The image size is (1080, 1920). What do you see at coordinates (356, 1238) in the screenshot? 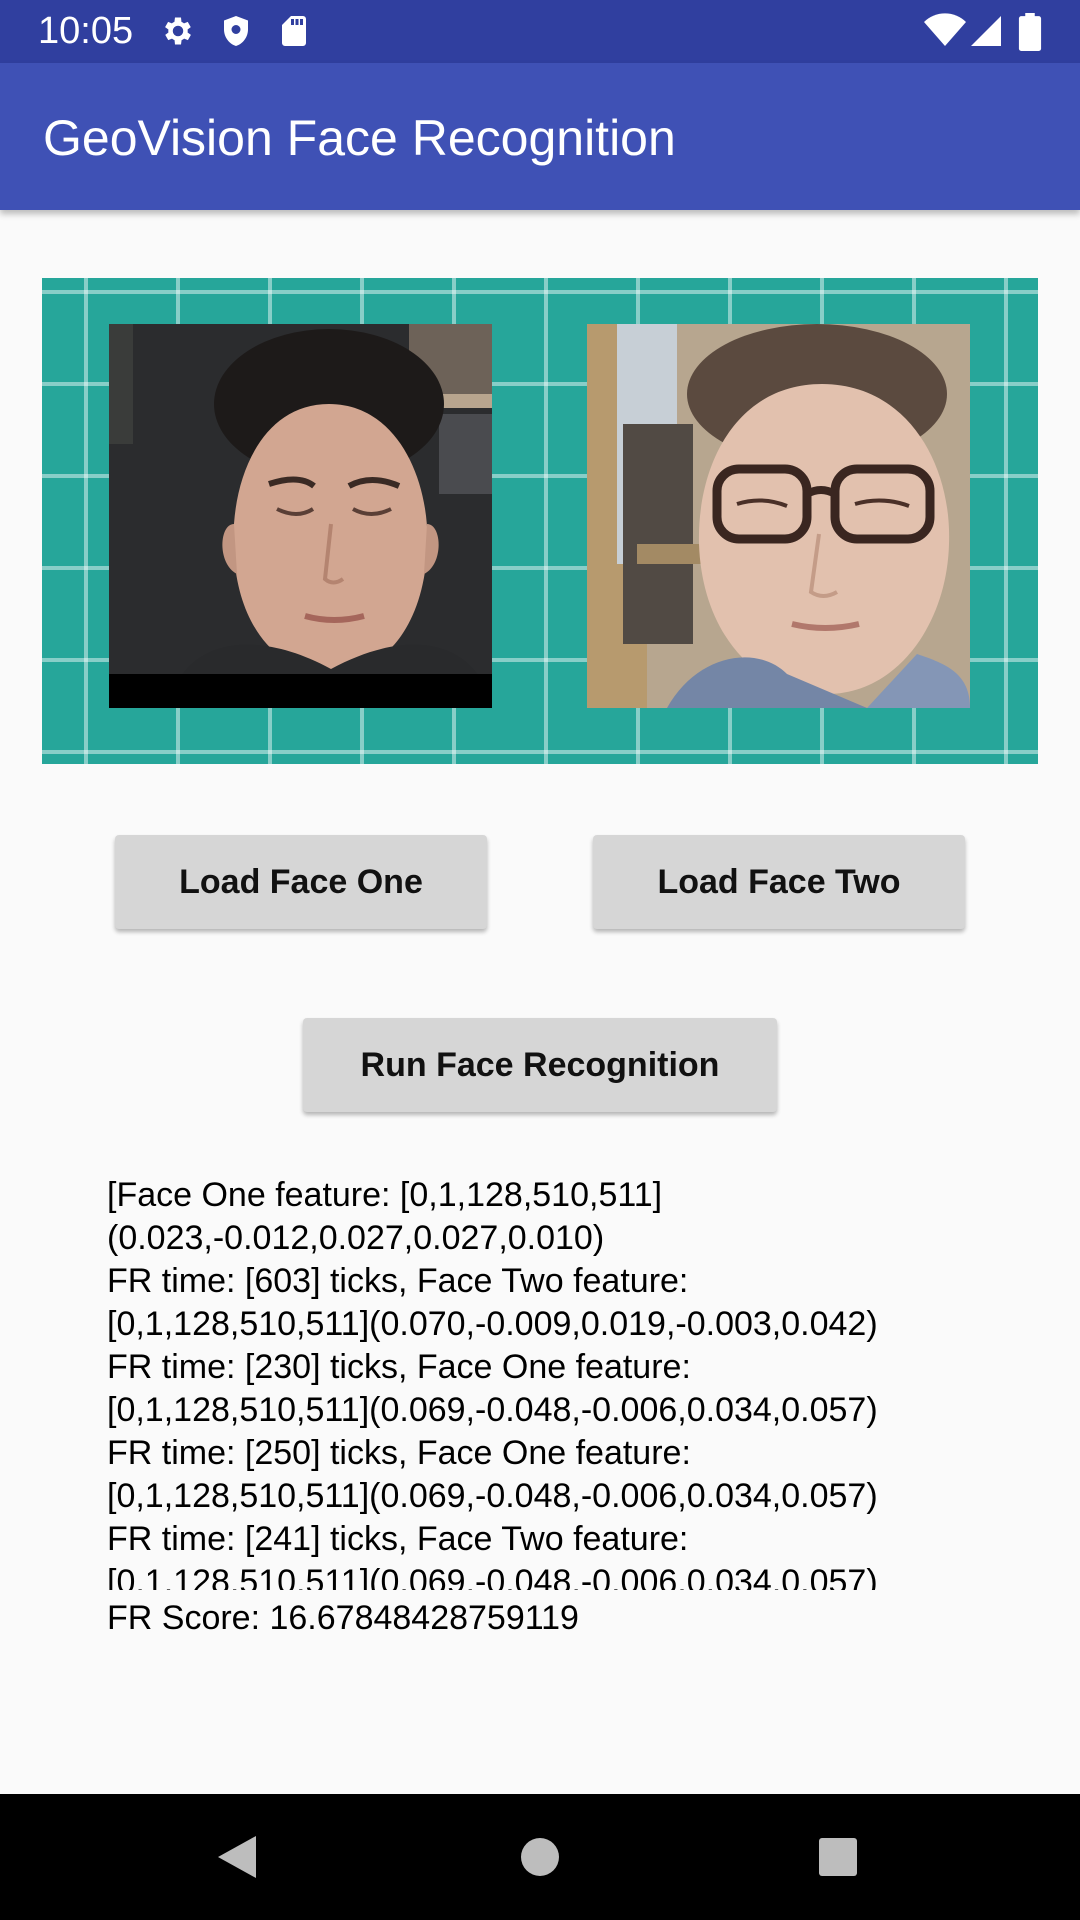
I see `log-line: (0.023,-0.012,0.027,0.027,0.010)` at bounding box center [356, 1238].